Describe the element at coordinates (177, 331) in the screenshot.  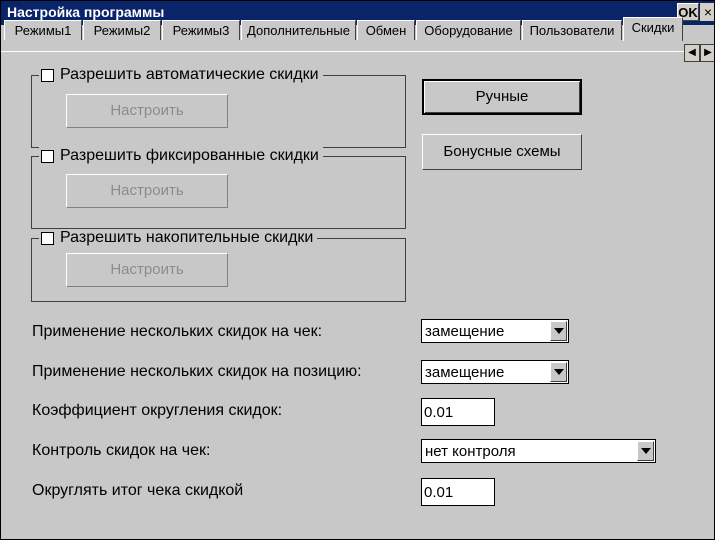
I see `multi-check-label: Применение нескольких скидок на чек:` at that location.